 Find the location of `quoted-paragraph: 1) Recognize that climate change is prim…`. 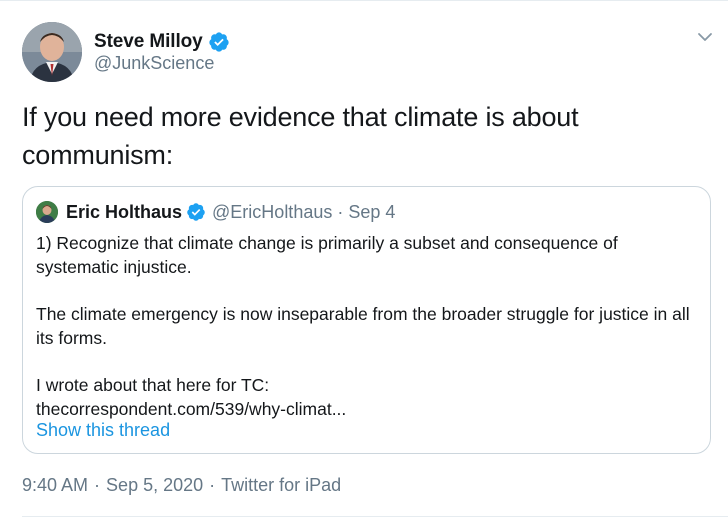

quoted-paragraph: 1) Recognize that climate change is prim… is located at coordinates (327, 255).